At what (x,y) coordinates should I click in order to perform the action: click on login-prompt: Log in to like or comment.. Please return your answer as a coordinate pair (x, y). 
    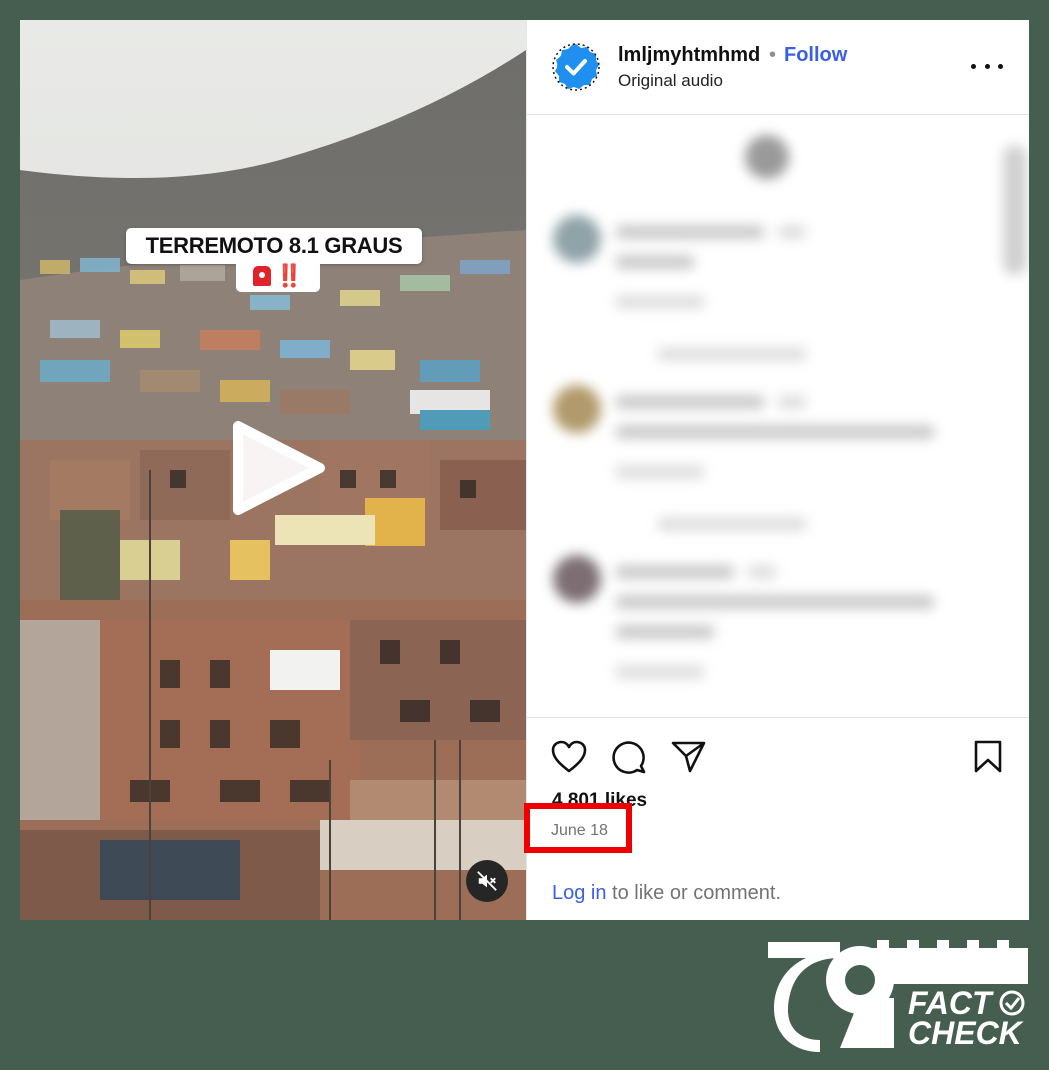
    Looking at the image, I should click on (666, 893).